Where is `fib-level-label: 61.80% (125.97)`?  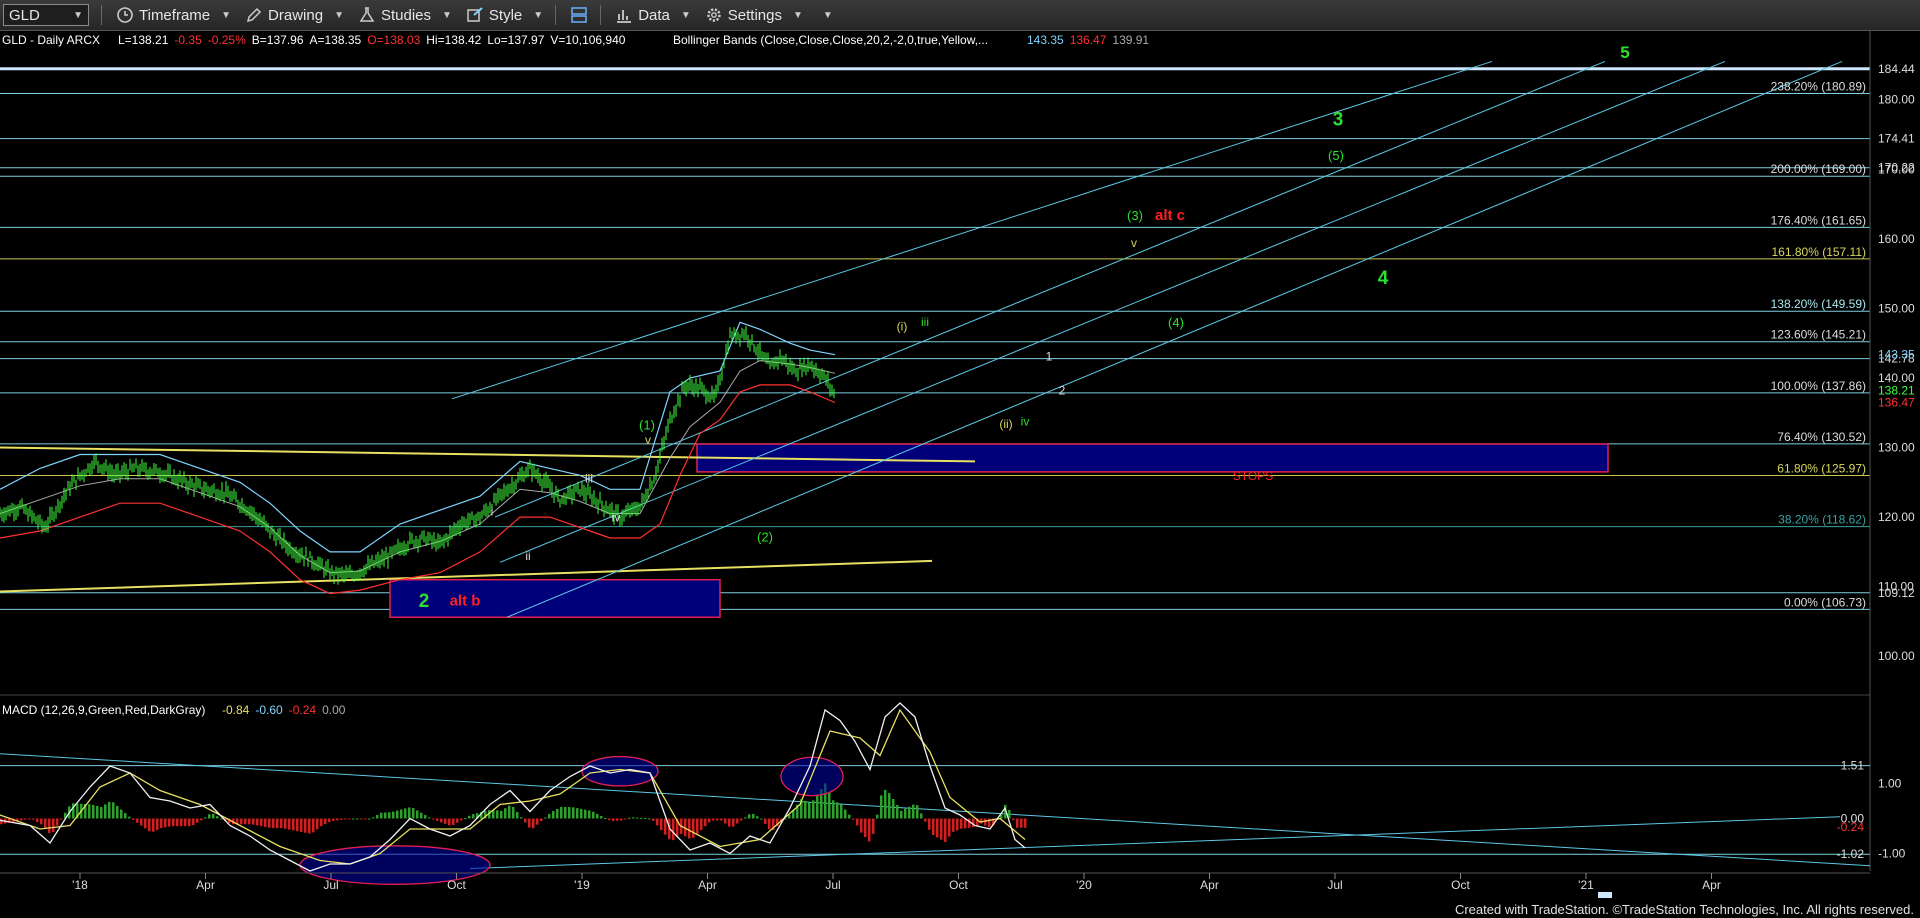 fib-level-label: 61.80% (125.97) is located at coordinates (1821, 469).